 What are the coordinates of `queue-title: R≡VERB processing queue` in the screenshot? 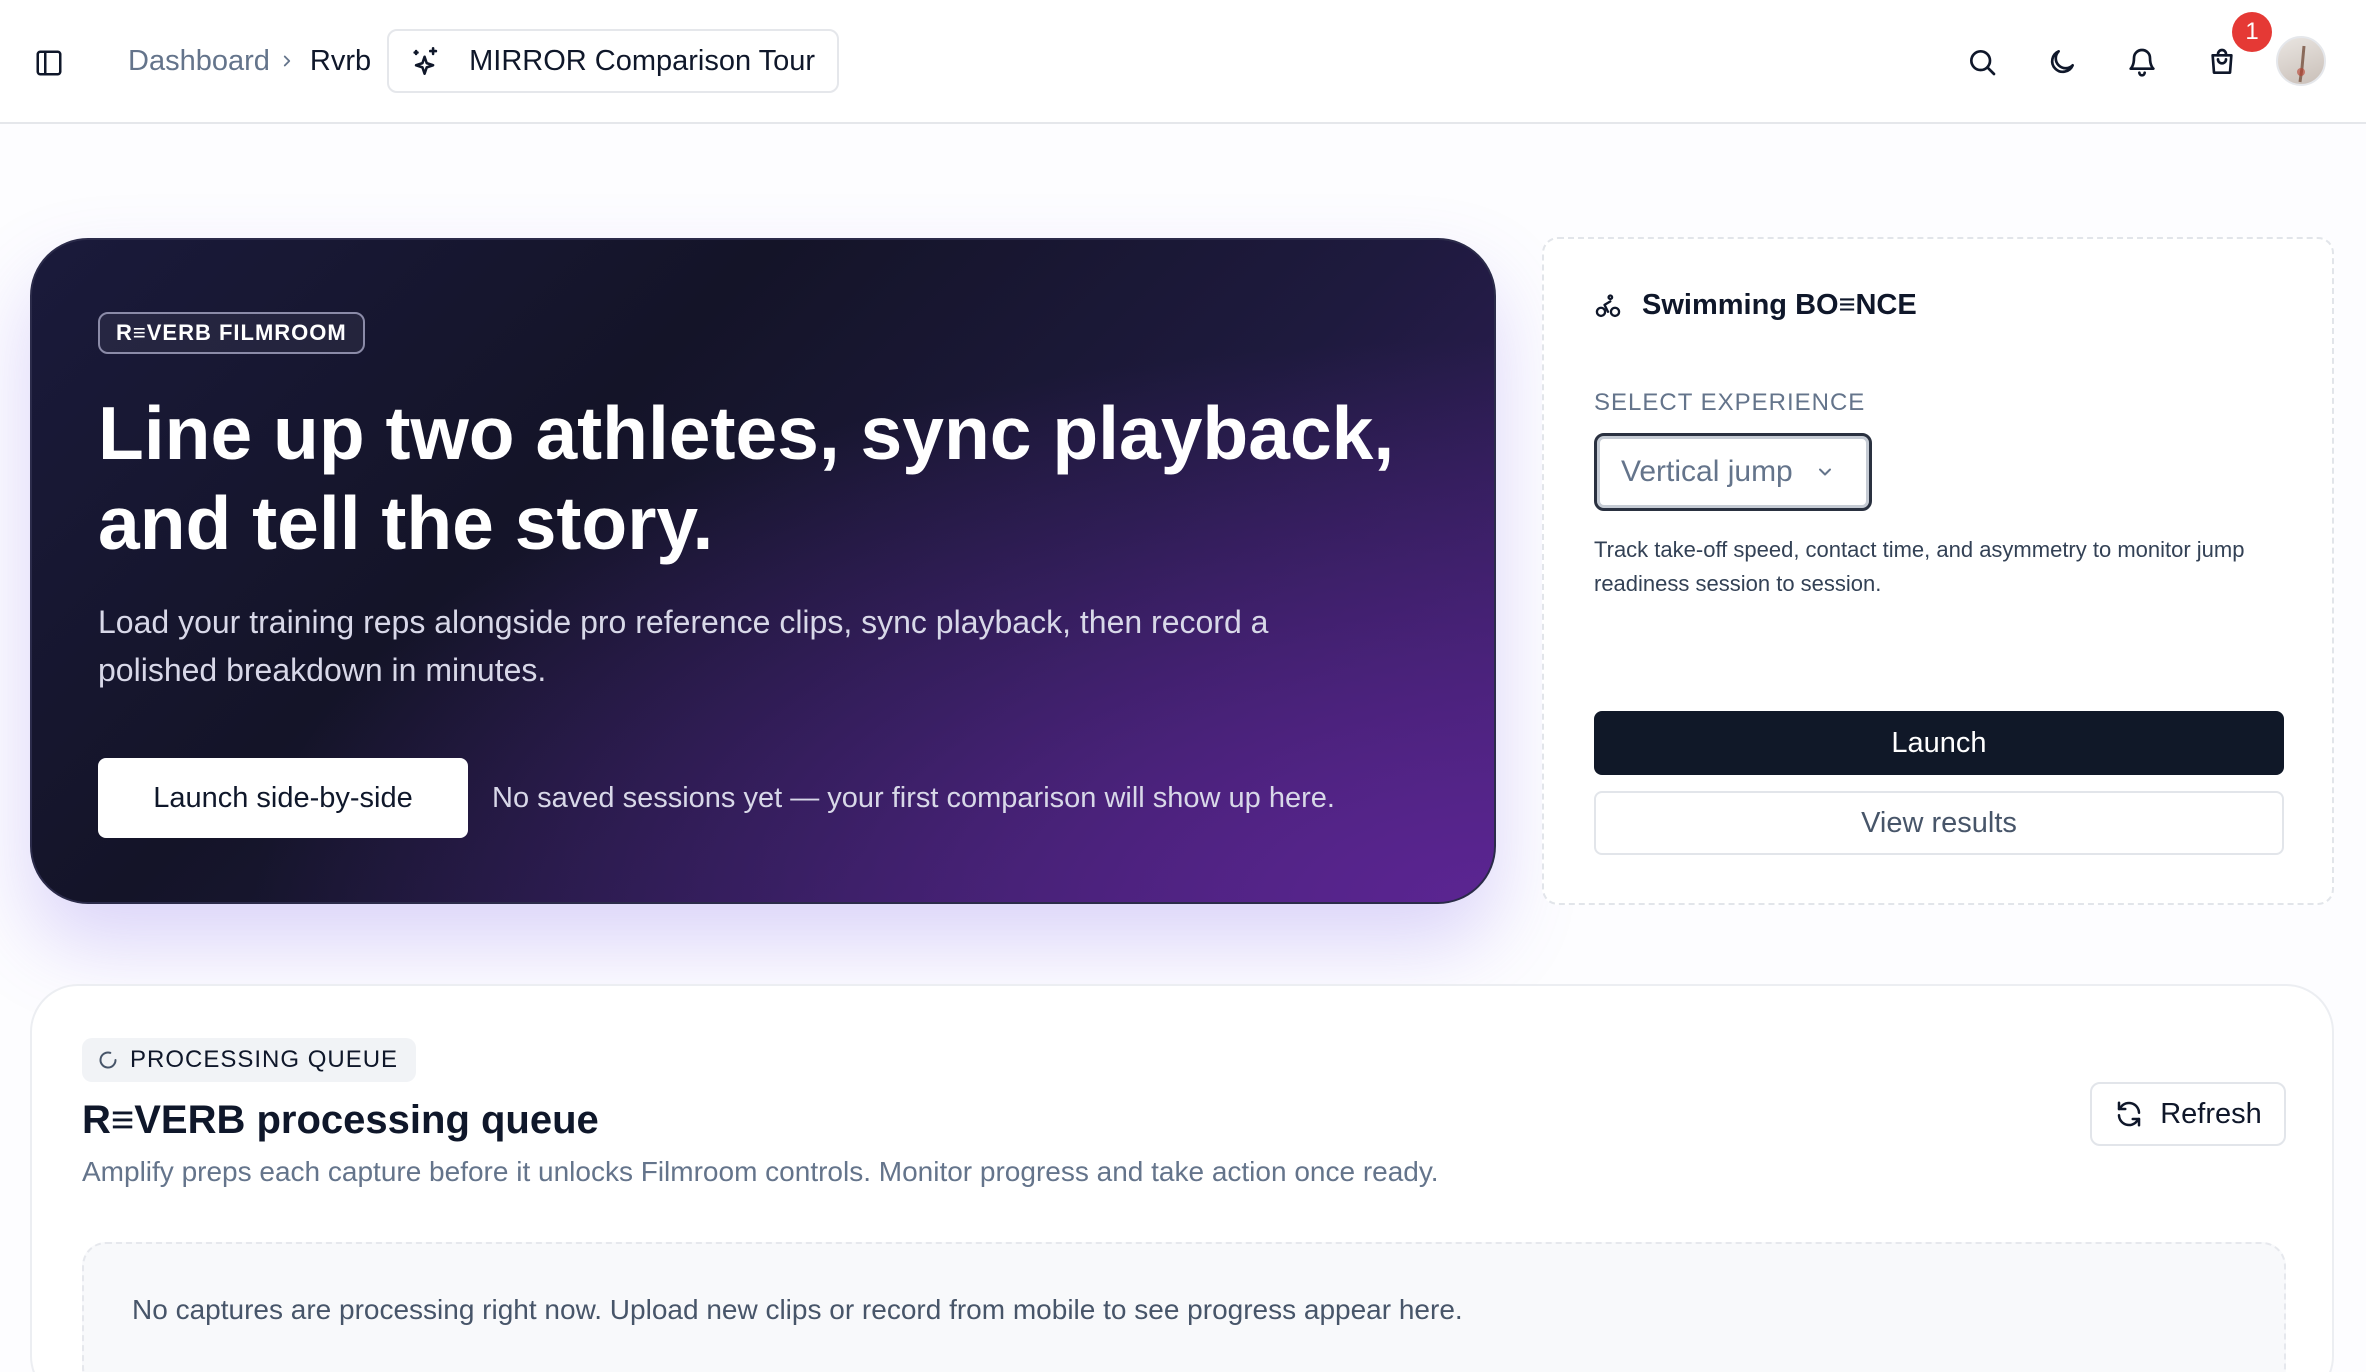 It's located at (340, 1120).